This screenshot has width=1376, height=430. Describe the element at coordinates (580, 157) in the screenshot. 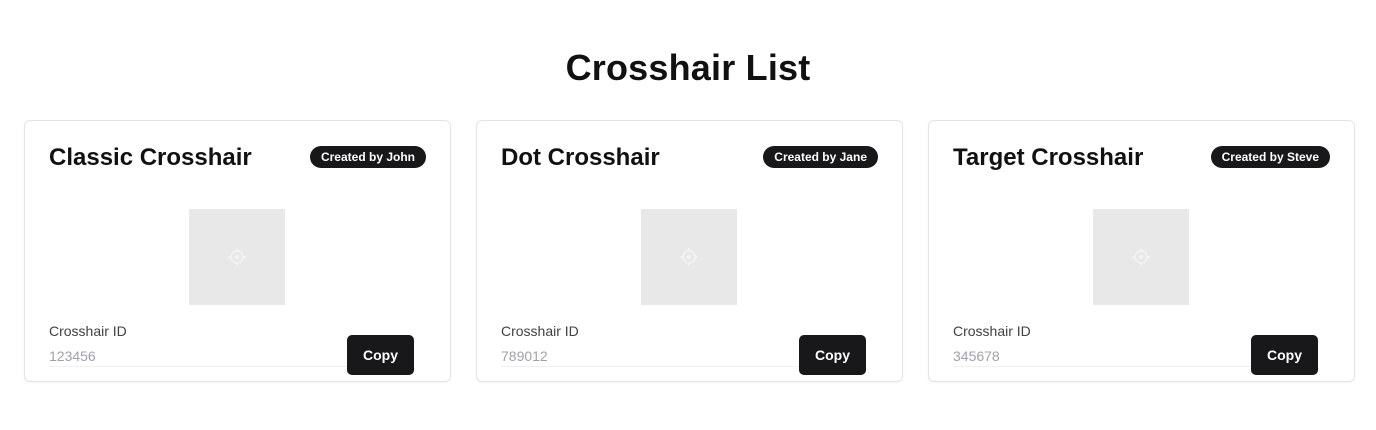

I see `card-title: Dot Crosshair` at that location.